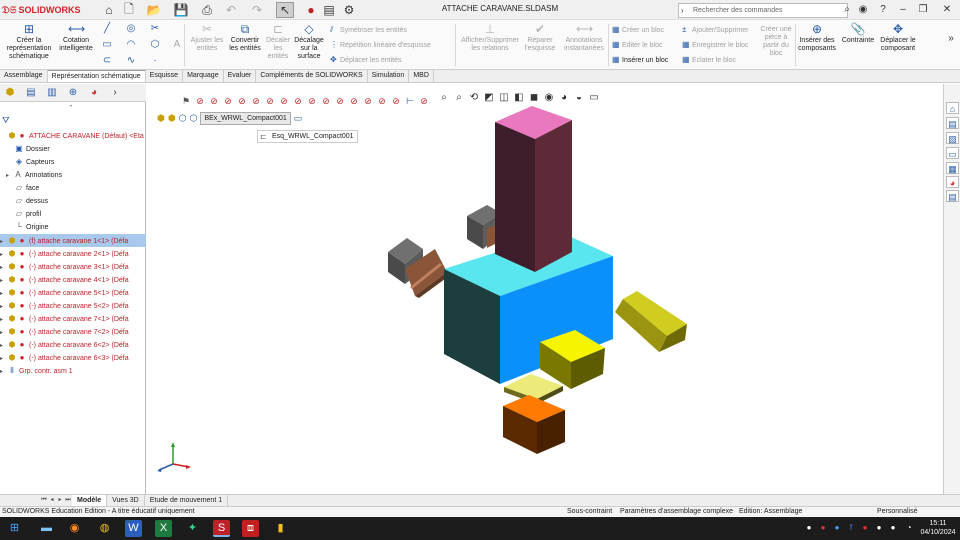 This screenshot has height=540, width=960. I want to click on arc-icon: ◠, so click(131, 45).